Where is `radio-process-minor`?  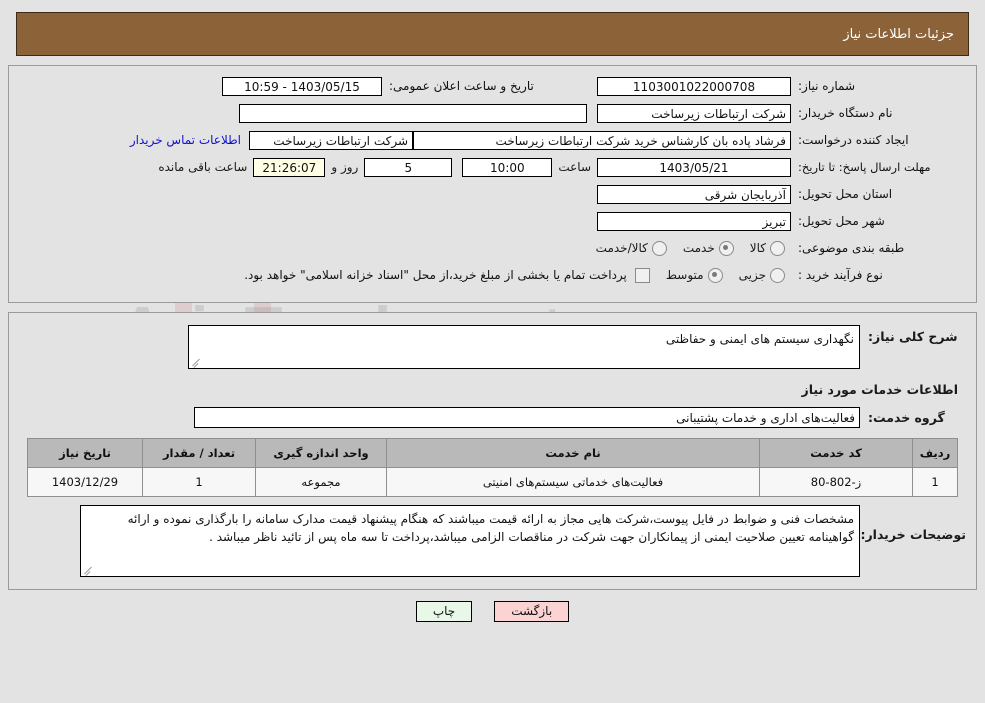 radio-process-minor is located at coordinates (777, 275).